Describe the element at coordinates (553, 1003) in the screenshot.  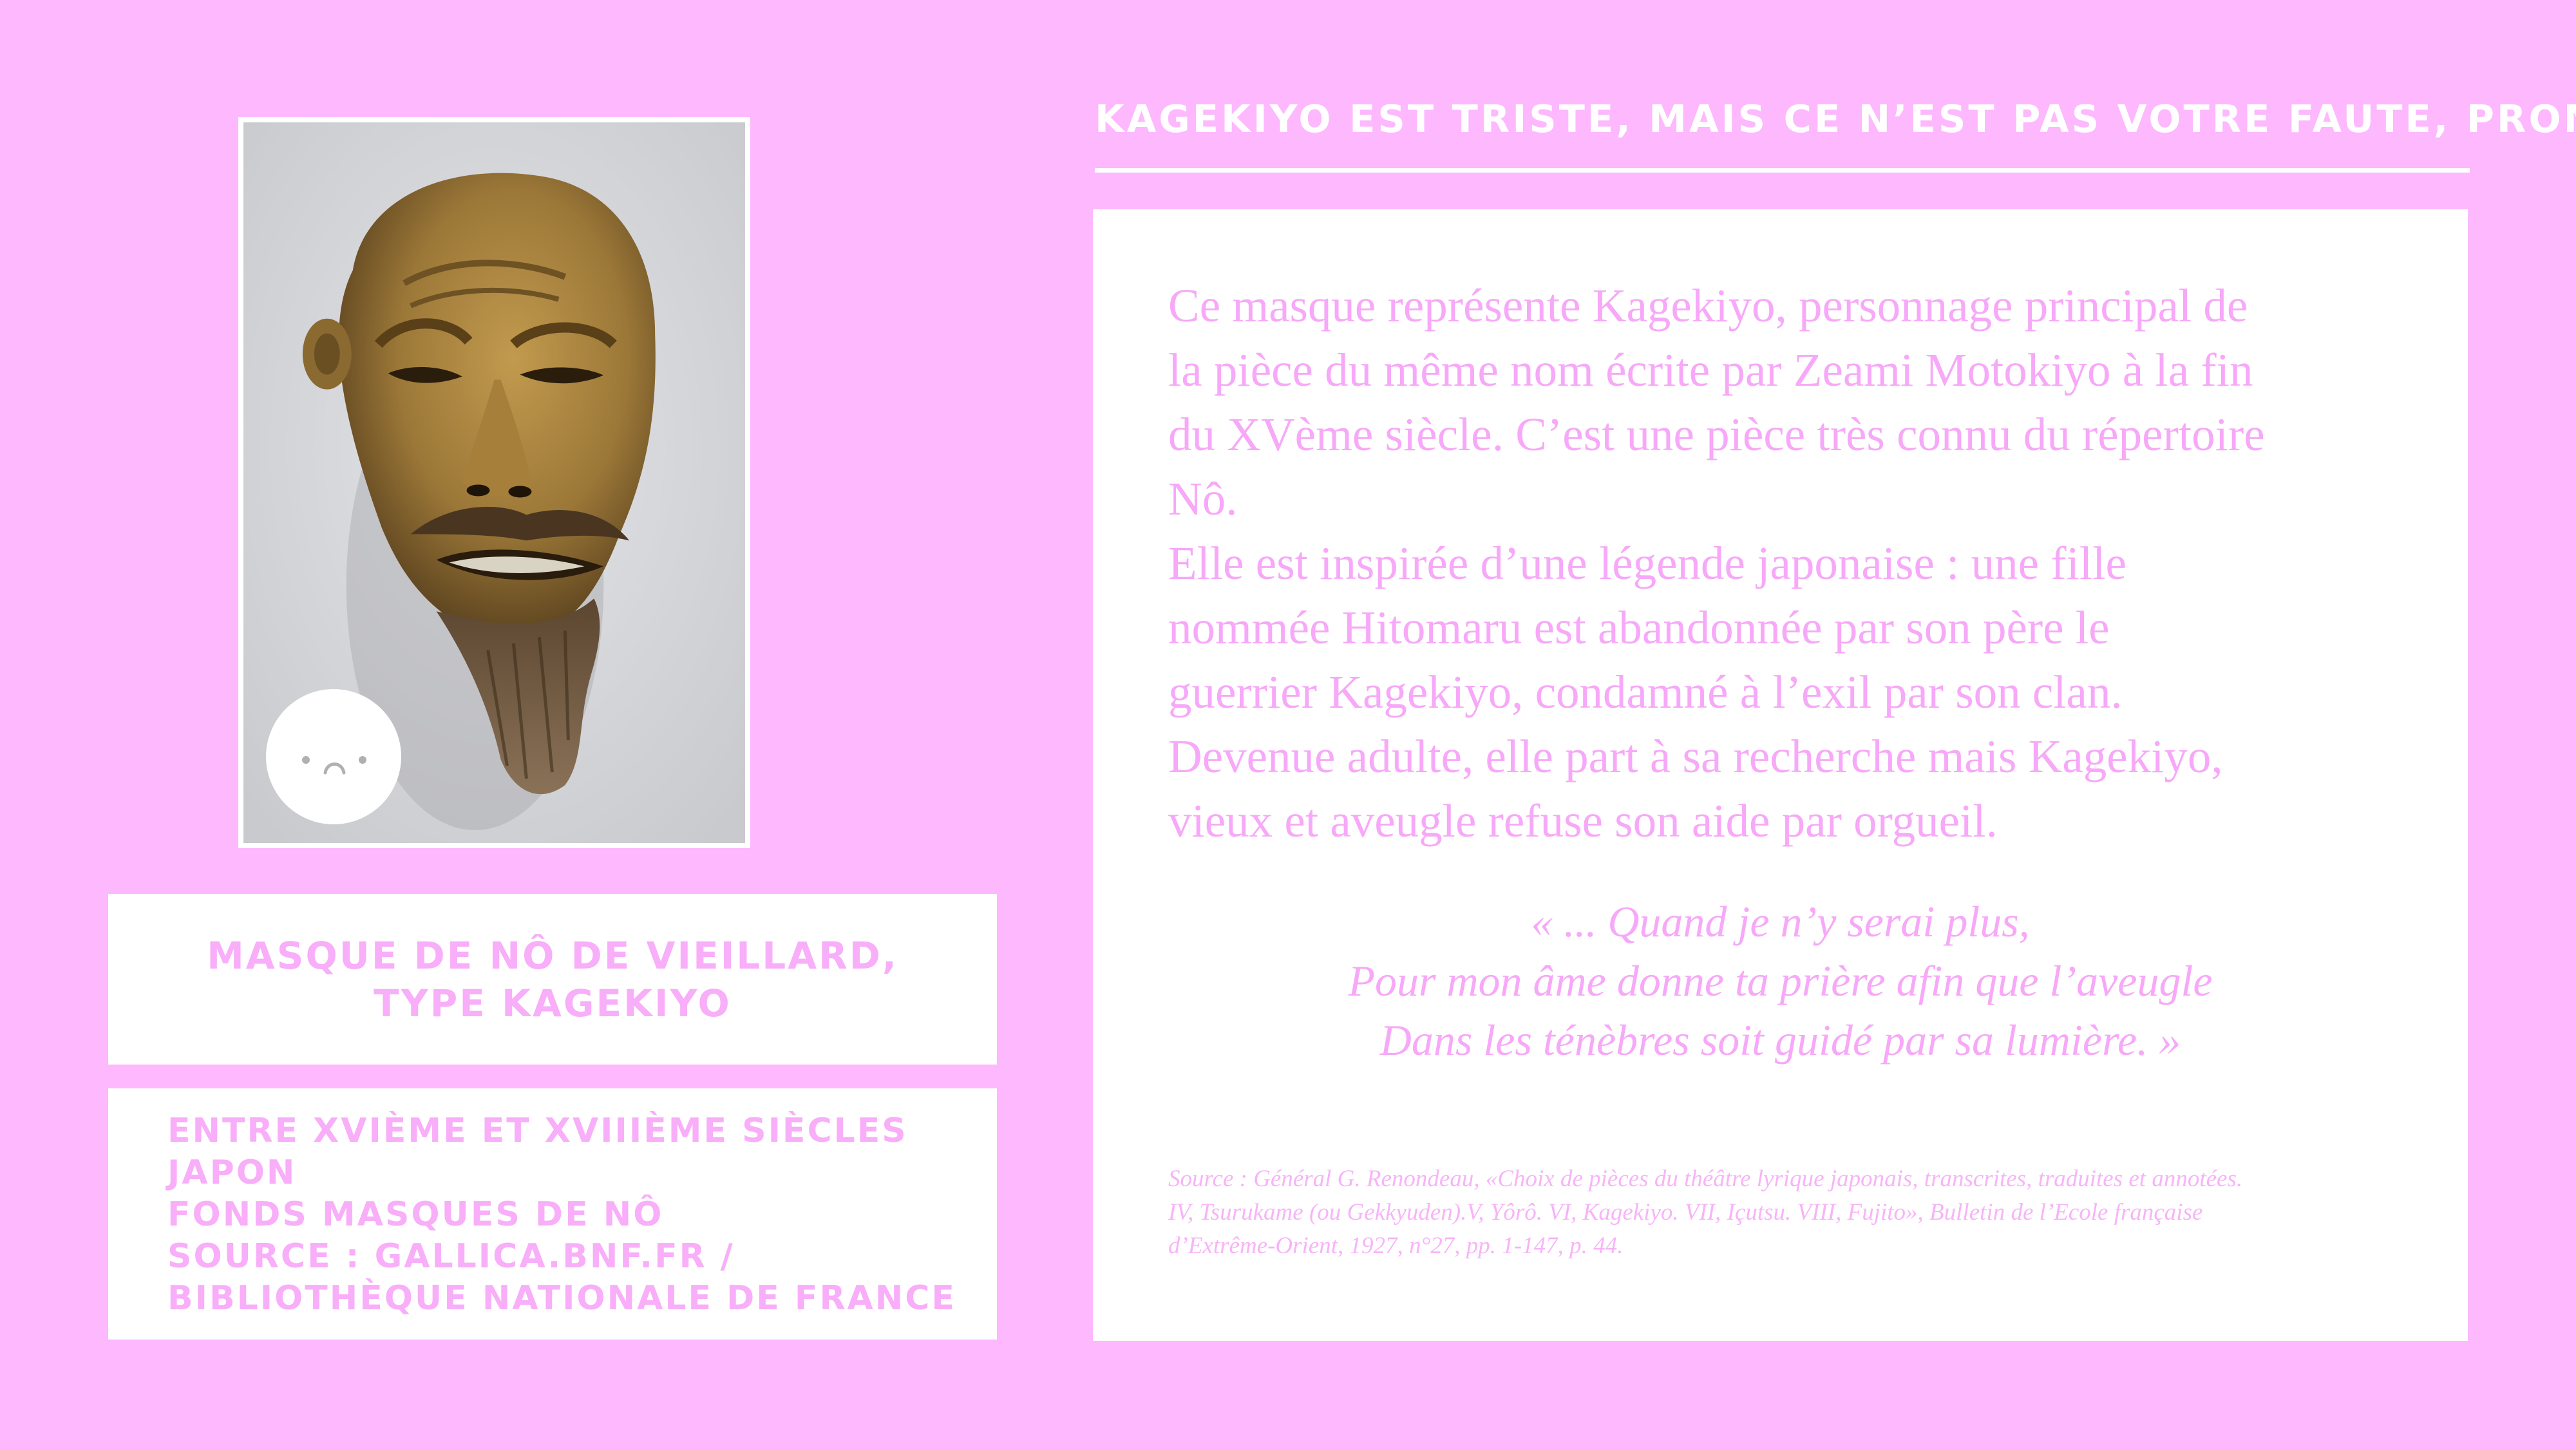
I see `caption-title-line-2: TYPE KAGEKIYO` at that location.